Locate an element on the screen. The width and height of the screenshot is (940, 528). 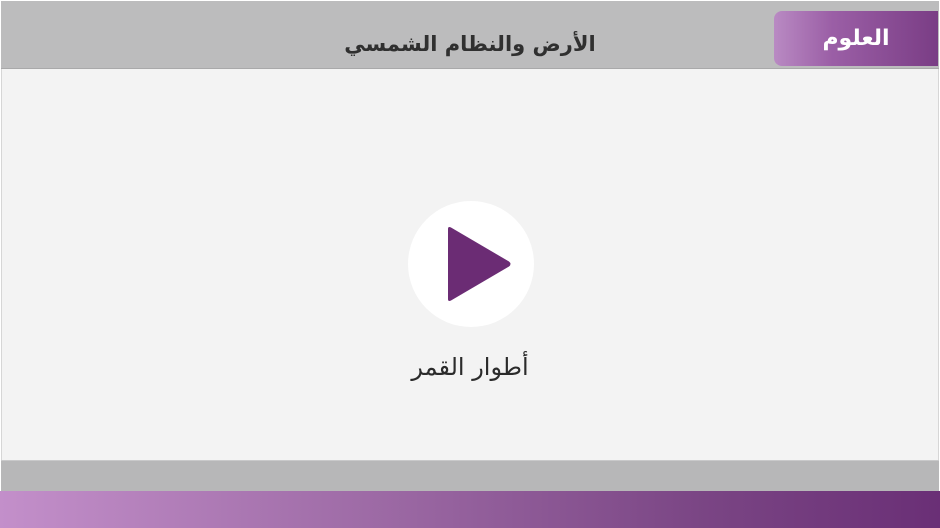
play-icon is located at coordinates (479, 264).